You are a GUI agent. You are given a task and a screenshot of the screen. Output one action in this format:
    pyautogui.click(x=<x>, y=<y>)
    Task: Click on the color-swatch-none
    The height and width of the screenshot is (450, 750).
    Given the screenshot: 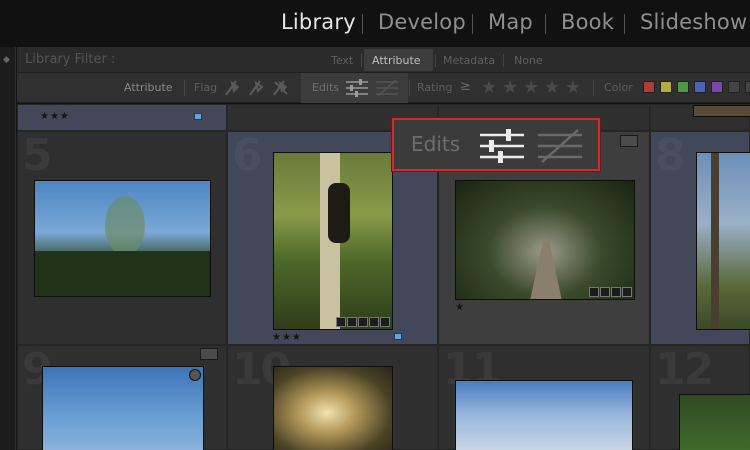 What is the action you would take?
    pyautogui.click(x=747, y=87)
    